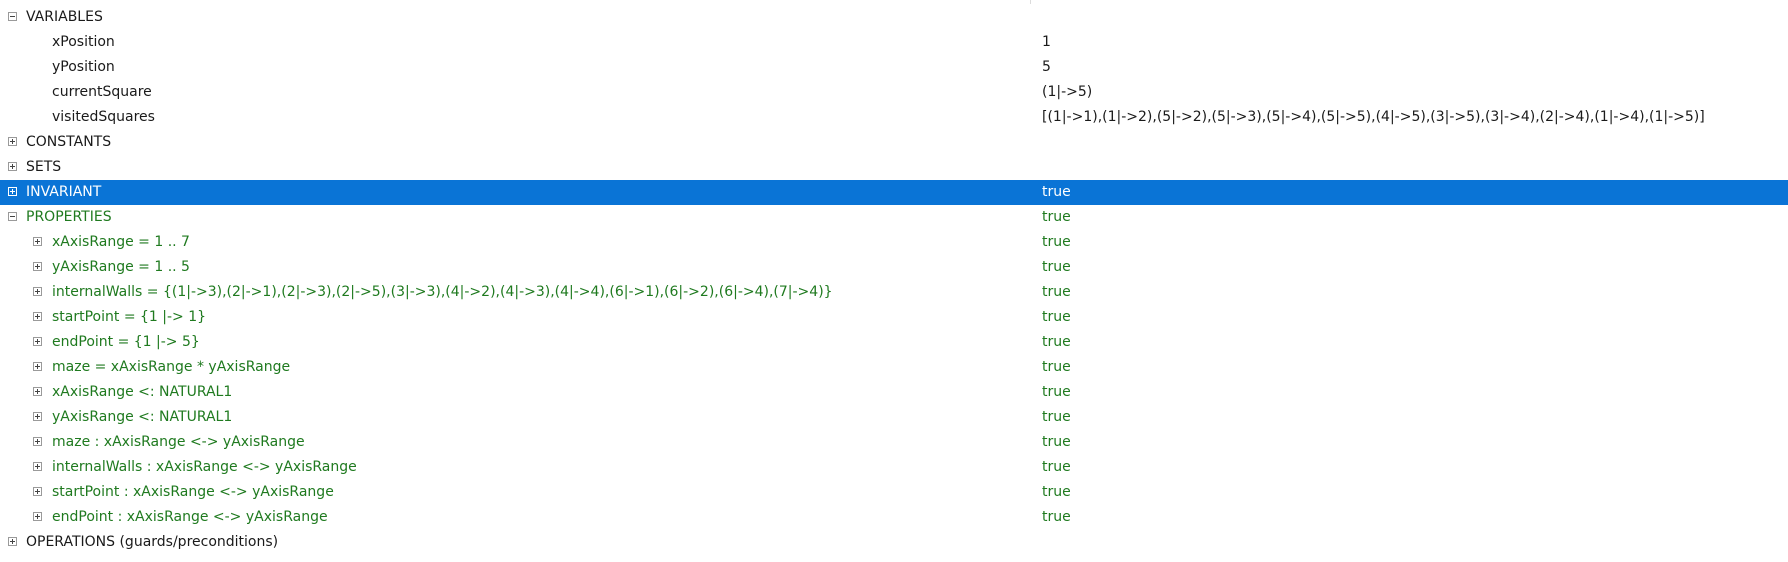 This screenshot has height=562, width=1788. I want to click on variable-row-yposition: yPosition 5, so click(894, 67).